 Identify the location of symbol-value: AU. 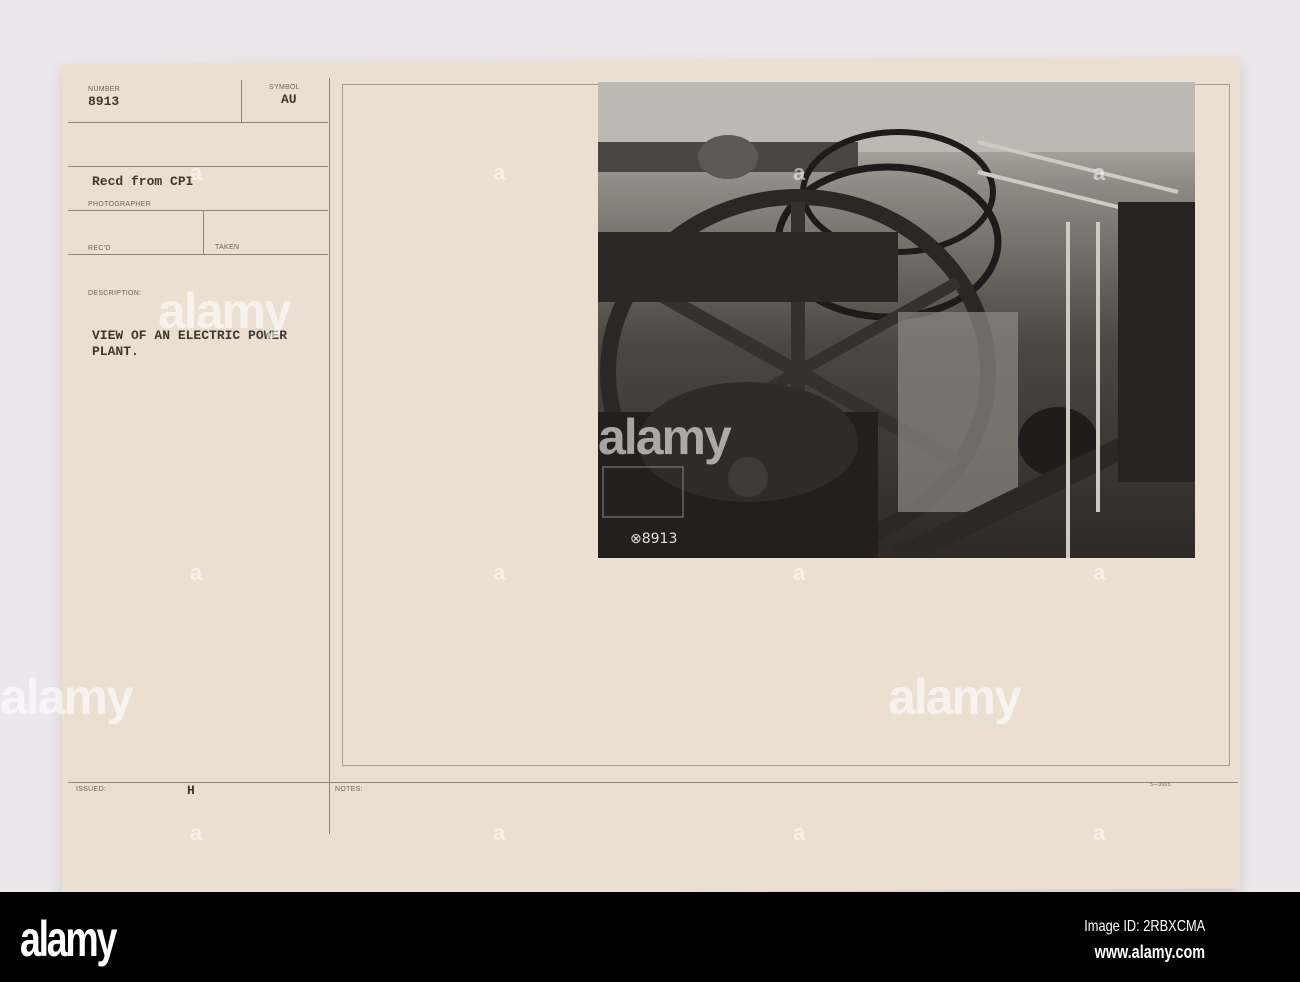
(289, 99).